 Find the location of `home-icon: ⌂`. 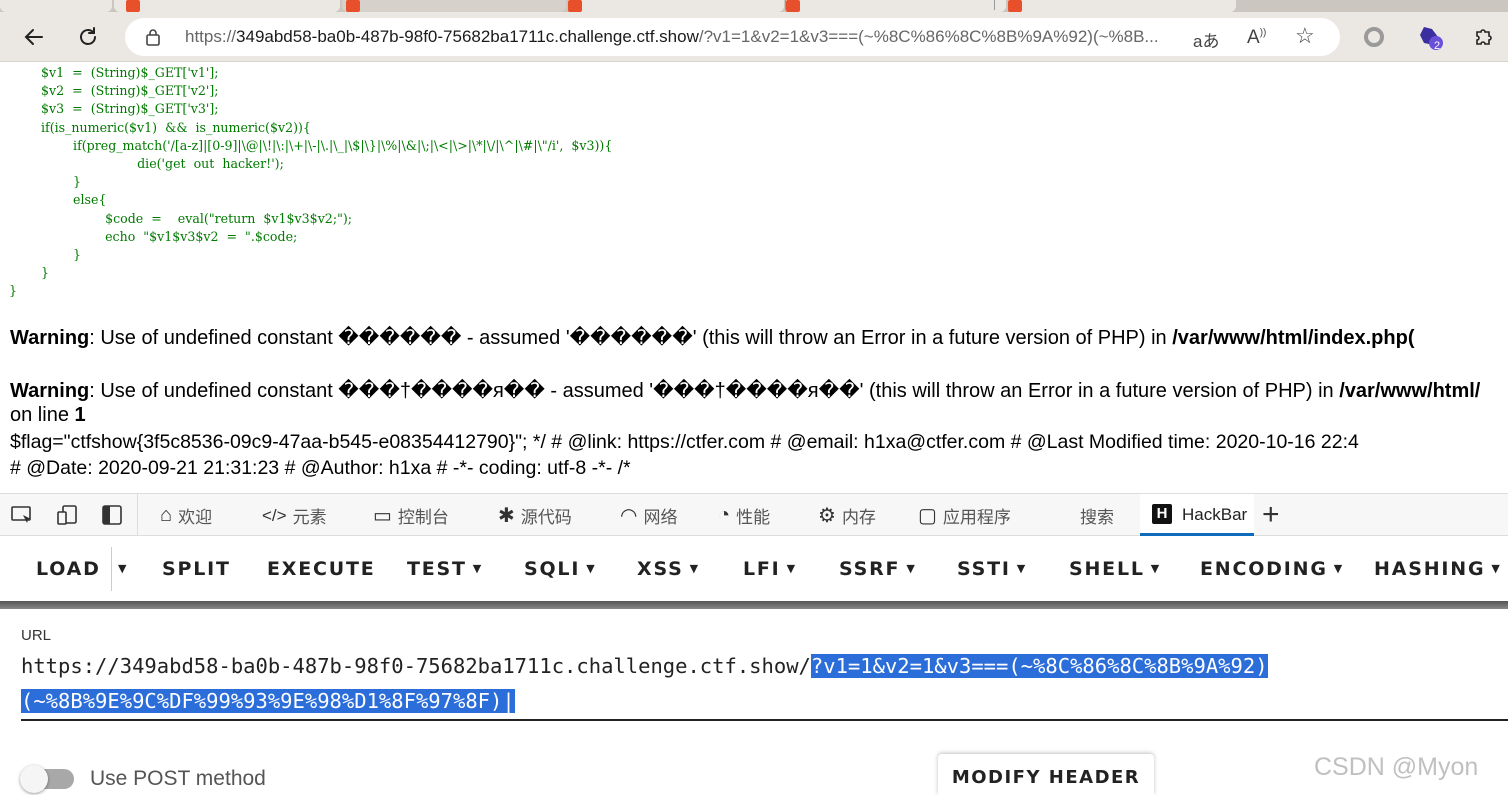

home-icon: ⌂ is located at coordinates (166, 515).